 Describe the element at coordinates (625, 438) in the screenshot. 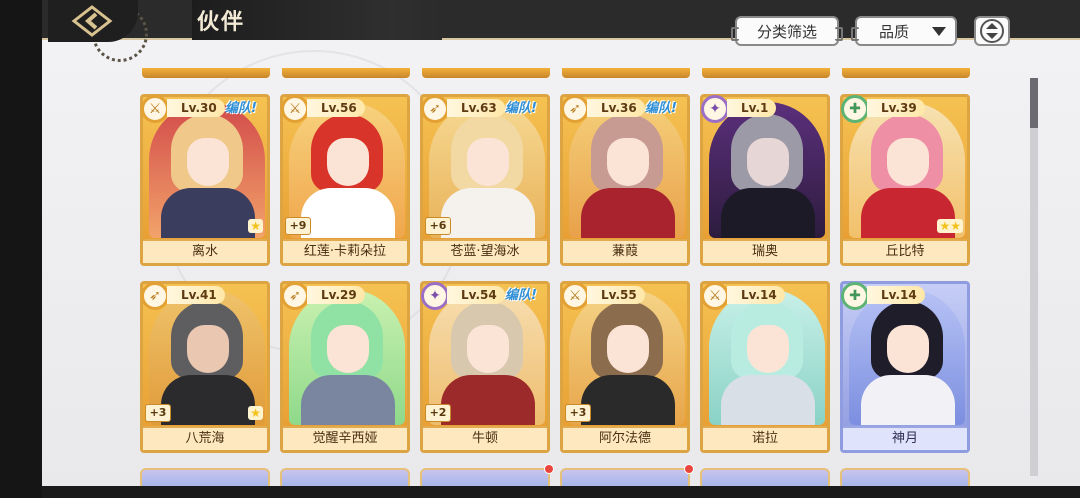

I see `partner-name: 阿尔法德` at that location.